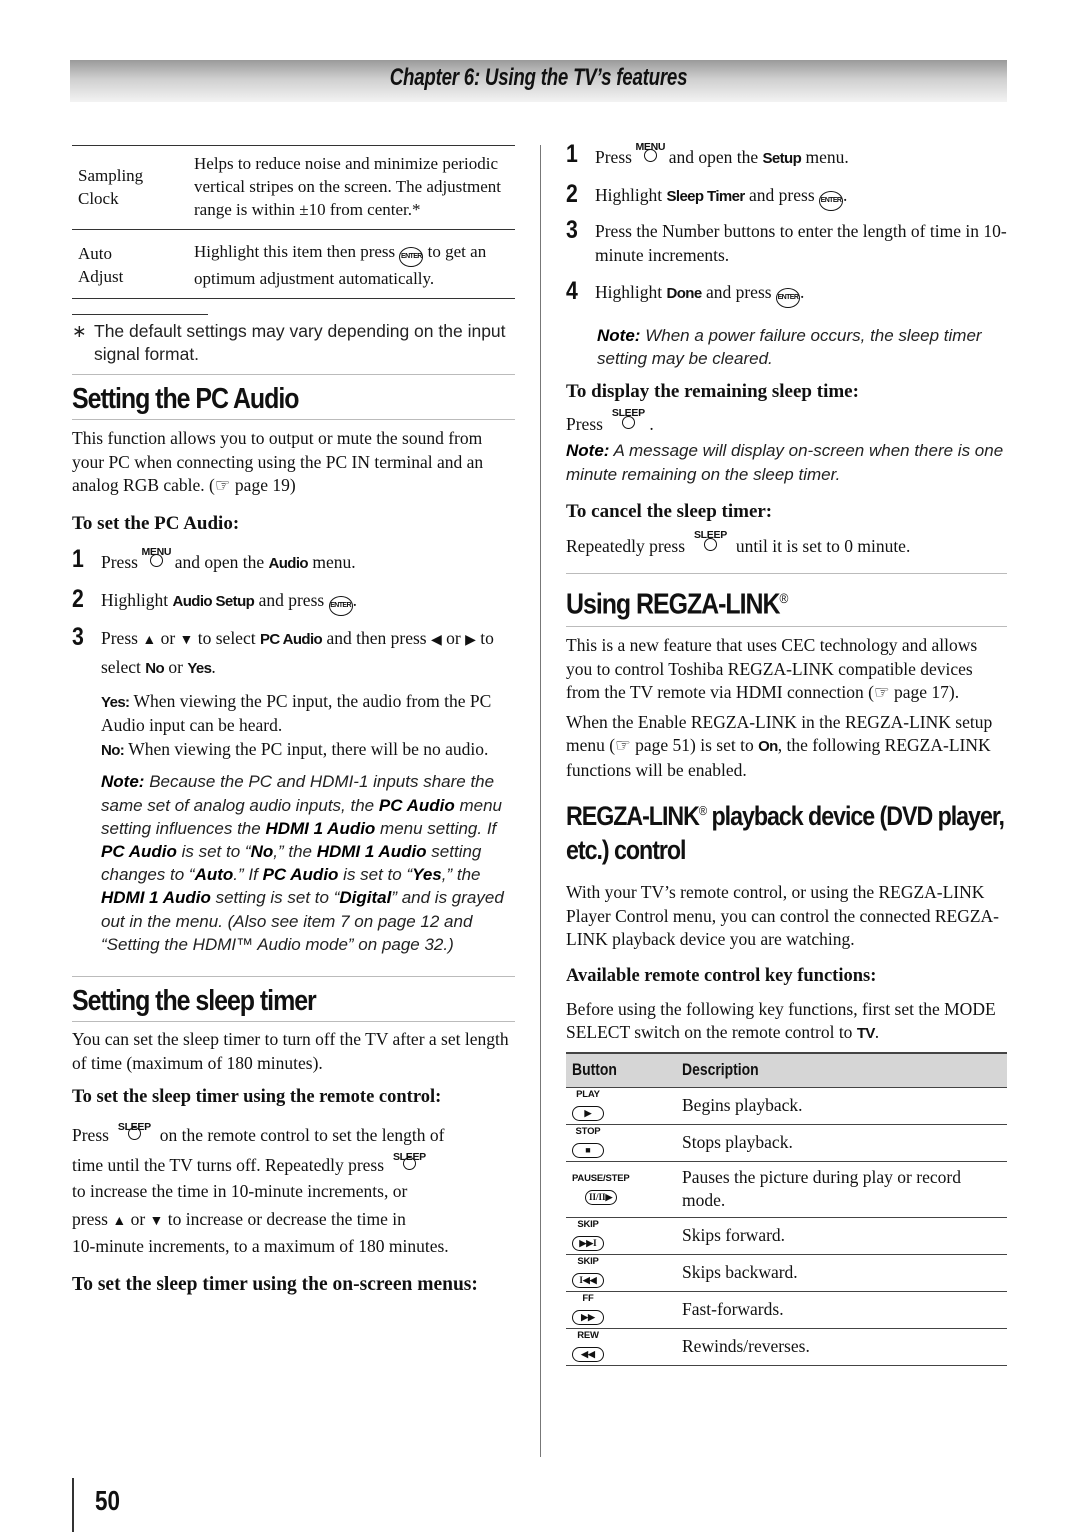 The width and height of the screenshot is (1080, 1532). Describe the element at coordinates (572, 194) in the screenshot. I see `step-number: 2` at that location.